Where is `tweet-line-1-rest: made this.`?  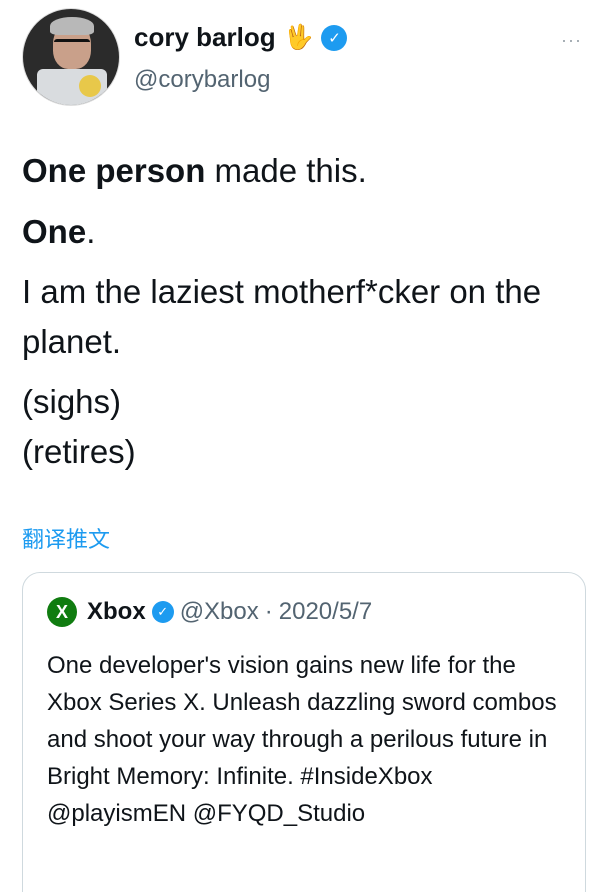 tweet-line-1-rest: made this. is located at coordinates (286, 170).